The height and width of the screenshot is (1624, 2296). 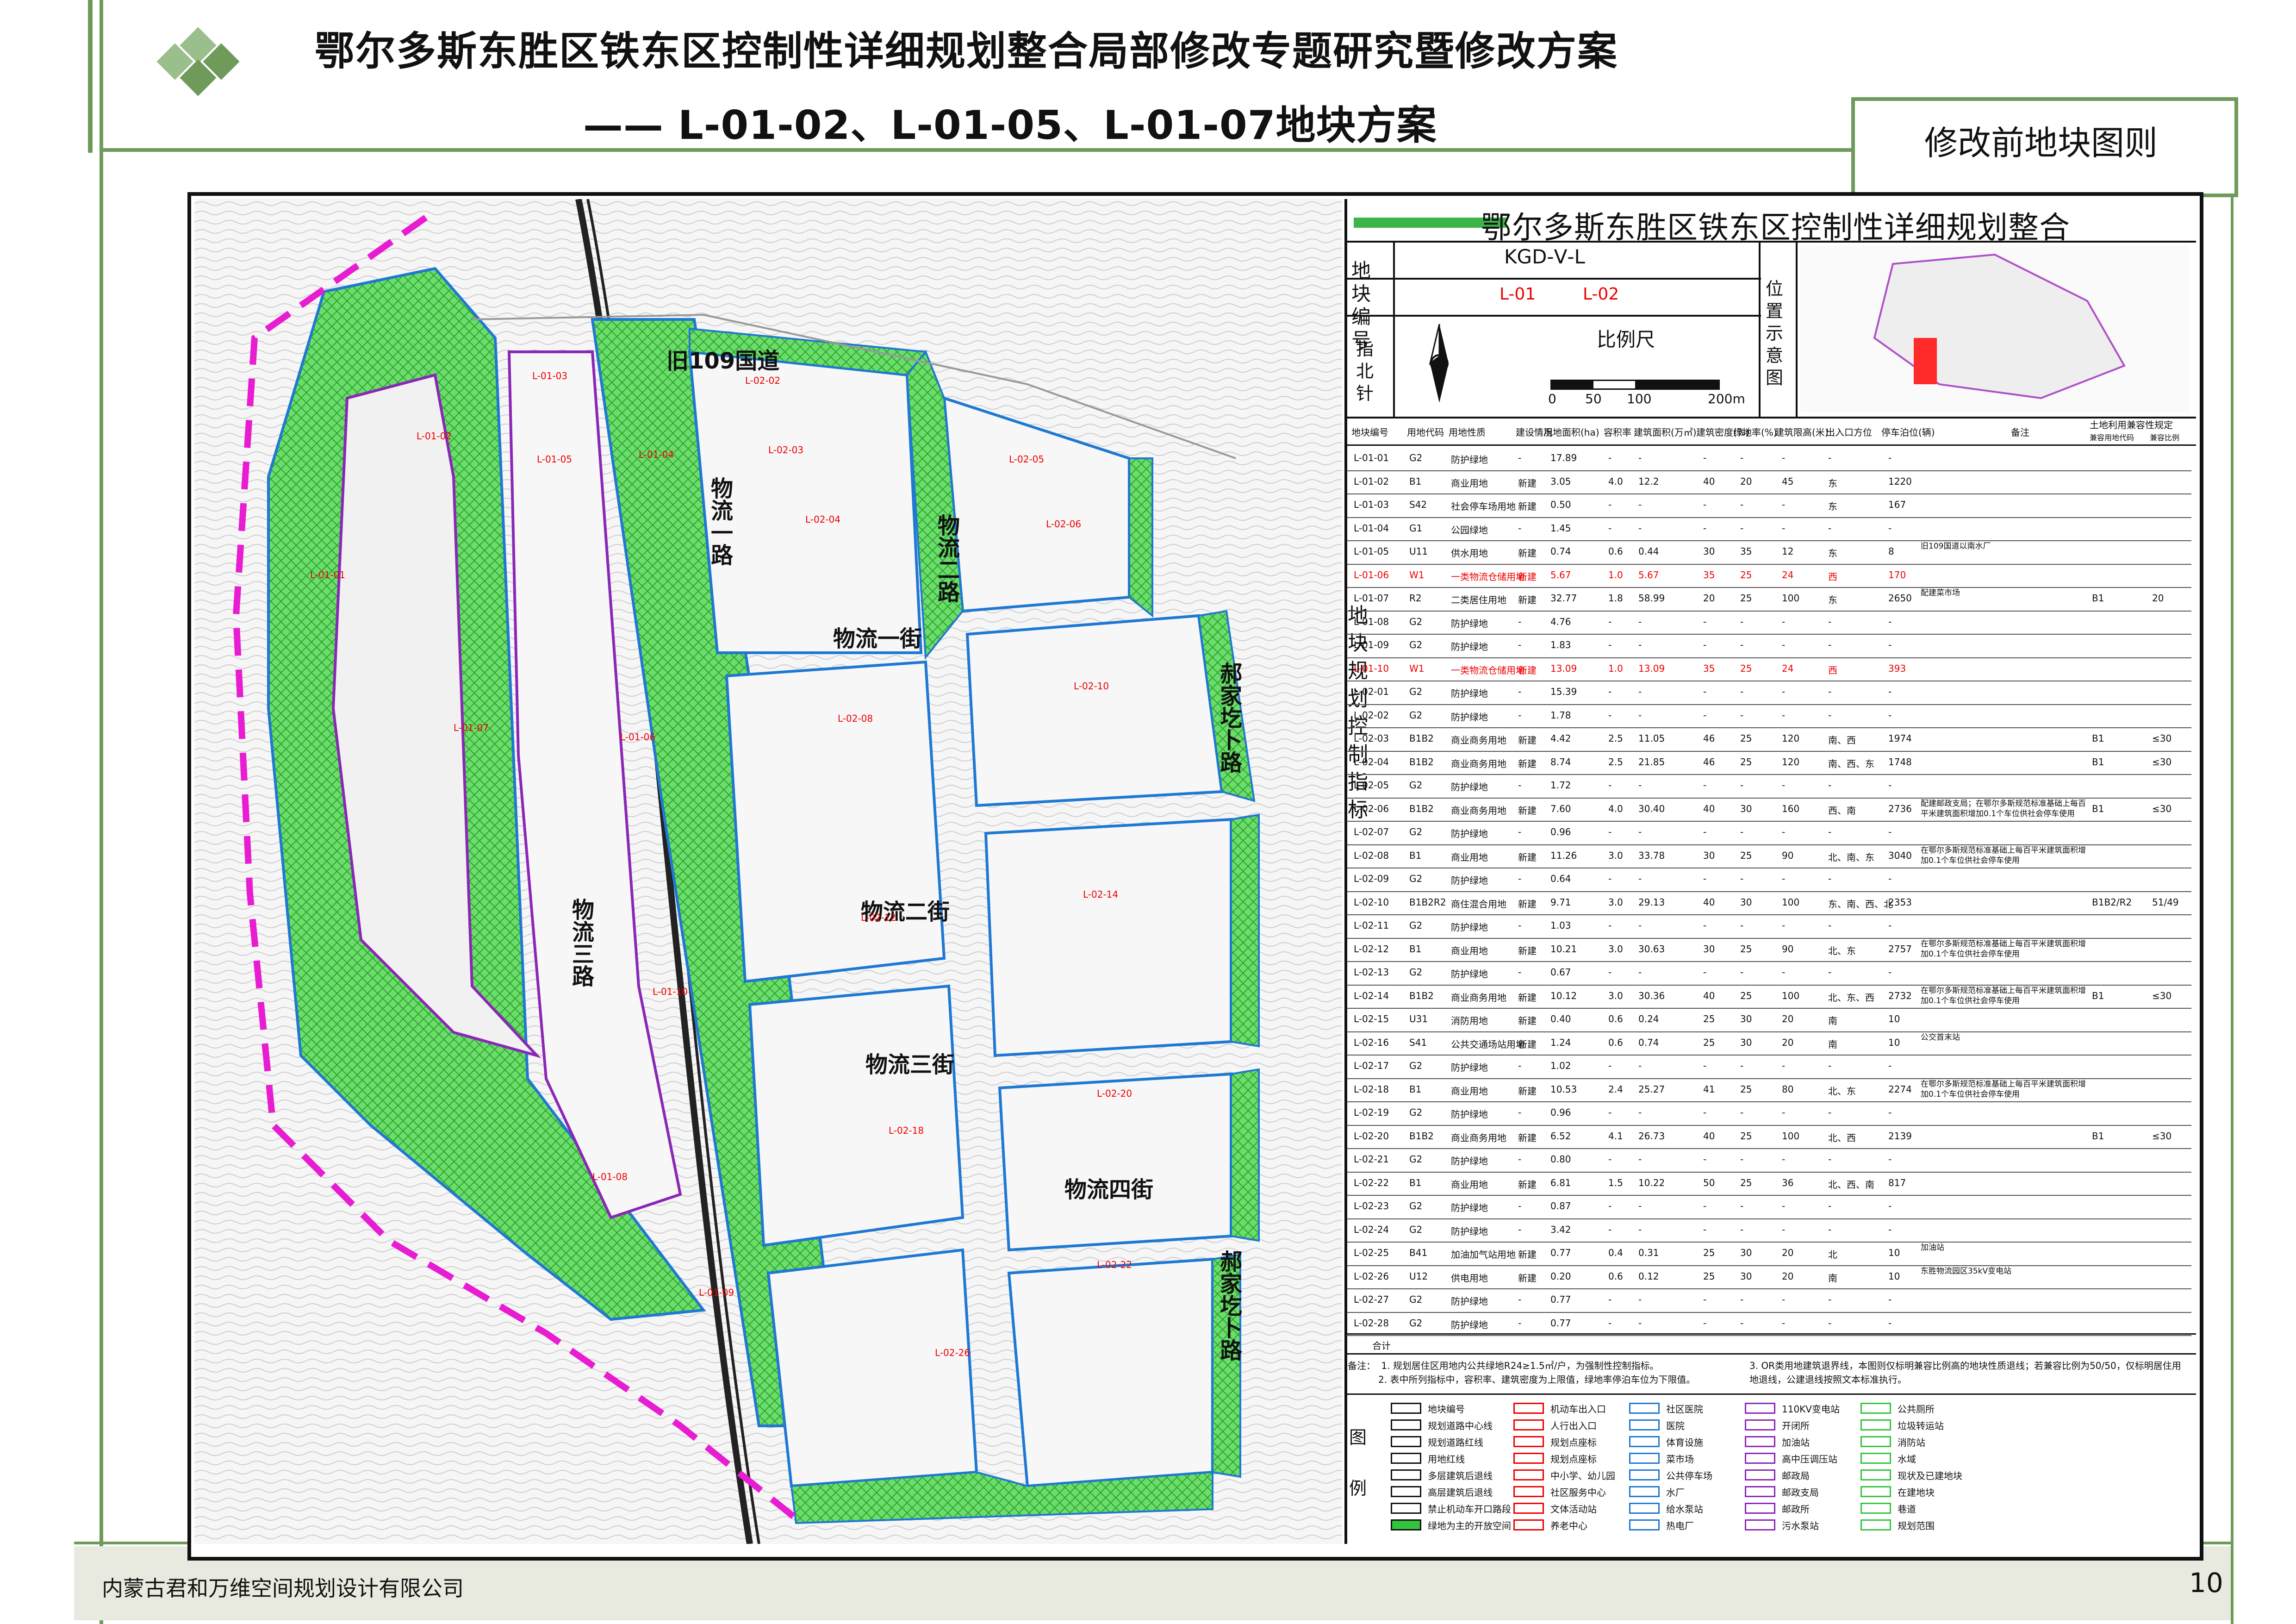 I want to click on parcel-label: L-02-03, so click(x=786, y=450).